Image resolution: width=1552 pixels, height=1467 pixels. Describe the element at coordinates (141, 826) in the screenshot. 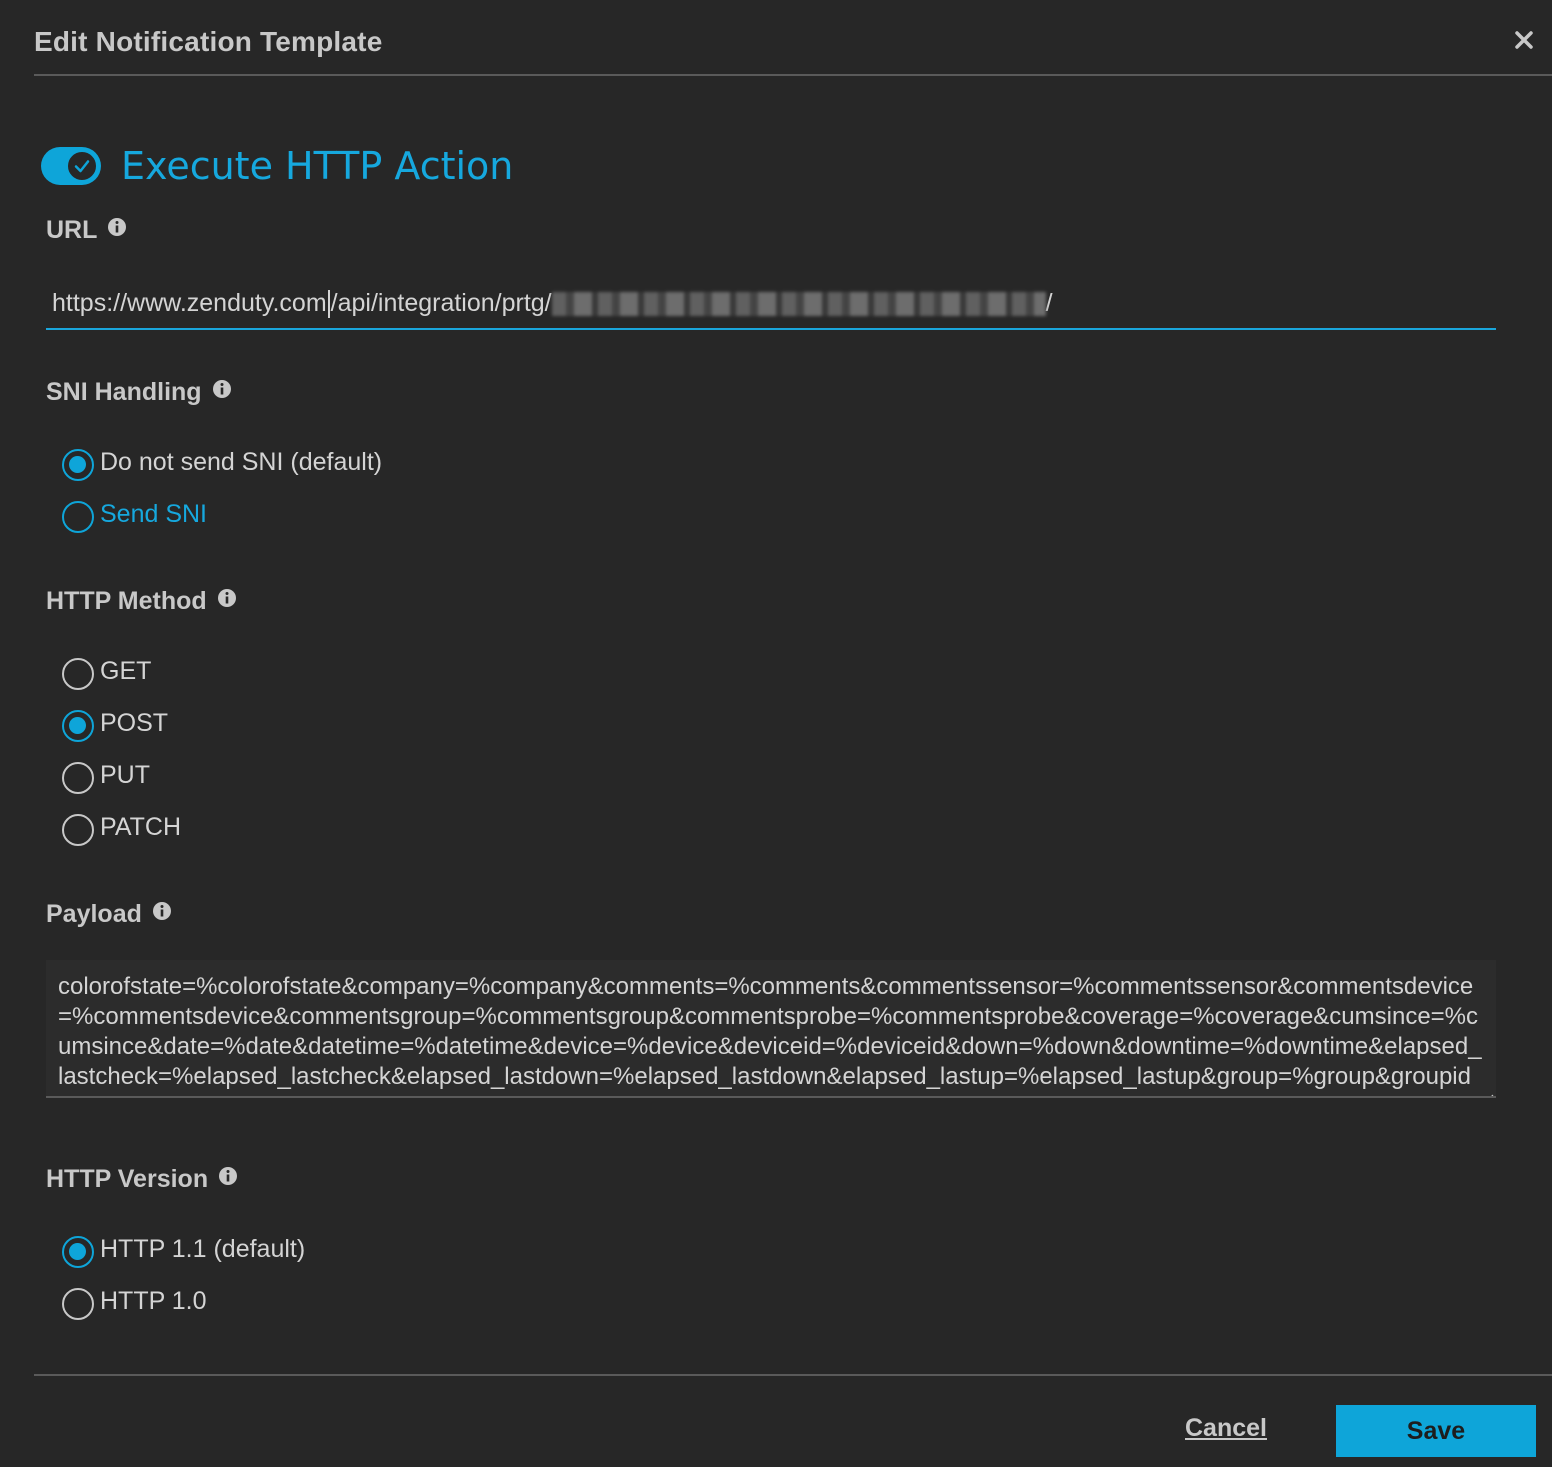

I see `radio-label: PATCH` at that location.